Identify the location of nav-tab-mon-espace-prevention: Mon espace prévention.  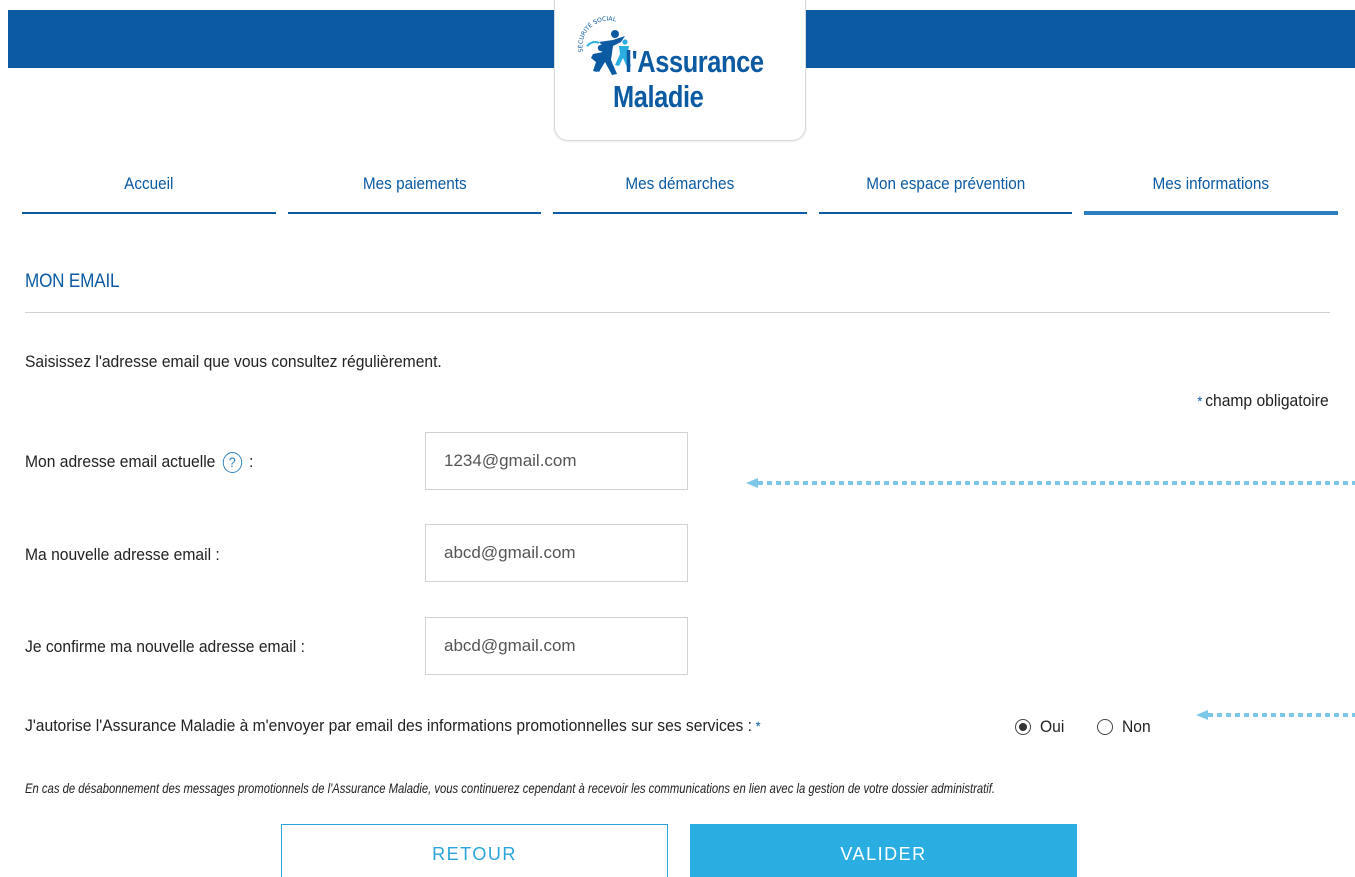
(945, 192).